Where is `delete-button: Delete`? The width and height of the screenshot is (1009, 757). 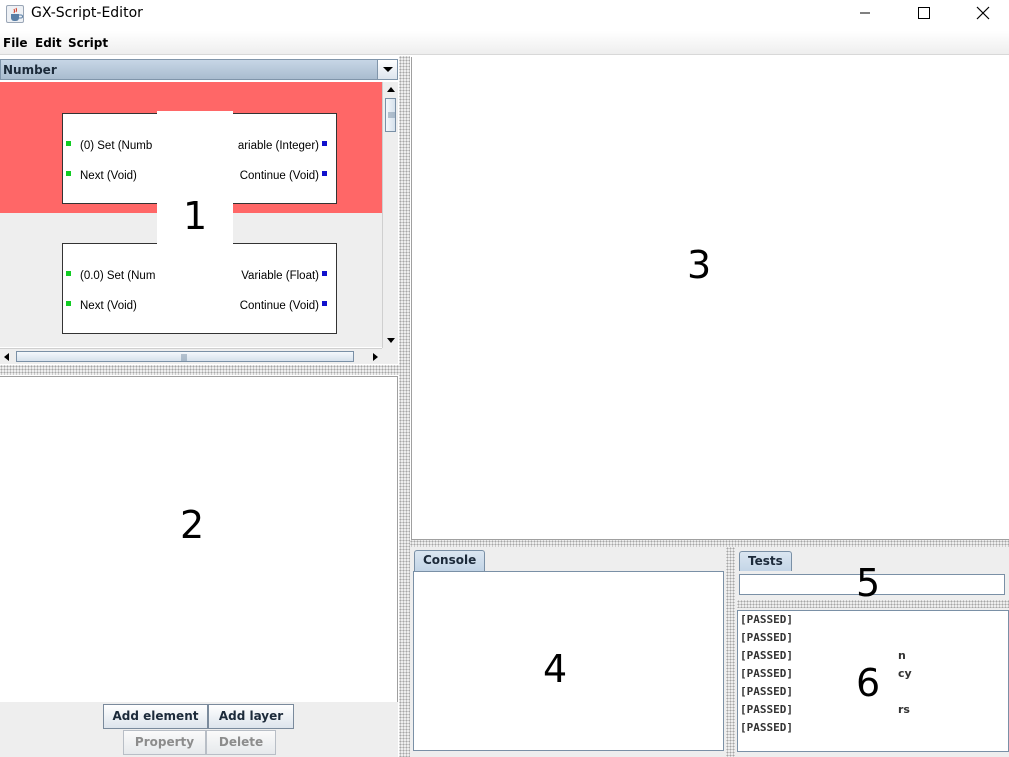 delete-button: Delete is located at coordinates (241, 742).